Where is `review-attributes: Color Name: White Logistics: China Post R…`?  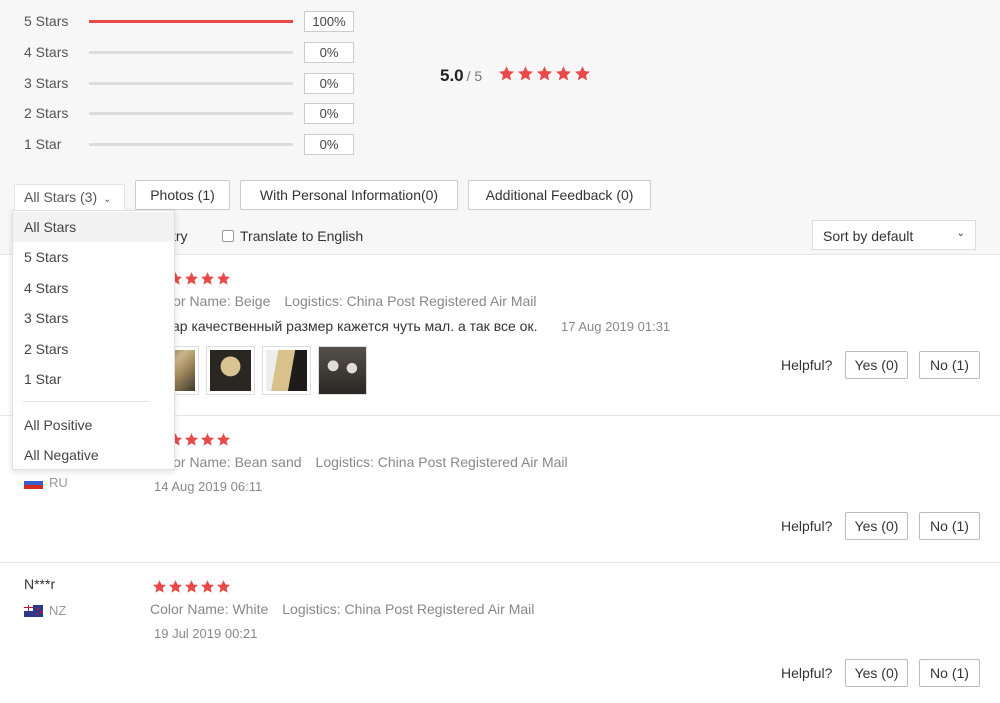 review-attributes: Color Name: White Logistics: China Post R… is located at coordinates (342, 609).